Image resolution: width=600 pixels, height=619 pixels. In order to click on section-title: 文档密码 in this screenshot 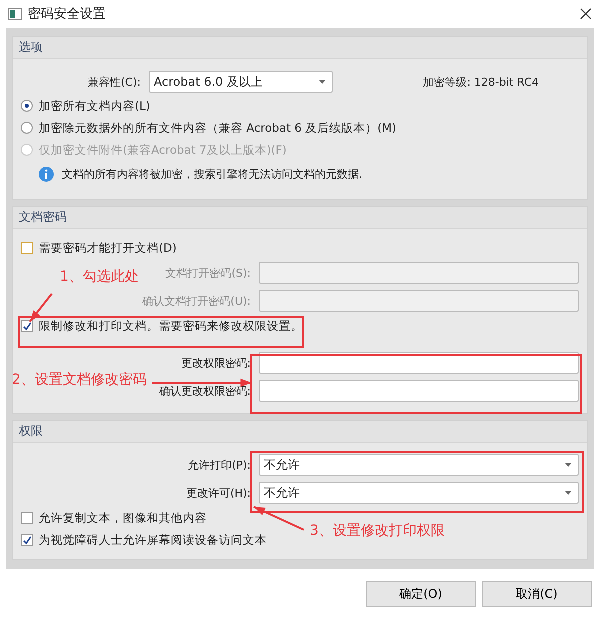, I will do `click(300, 218)`.